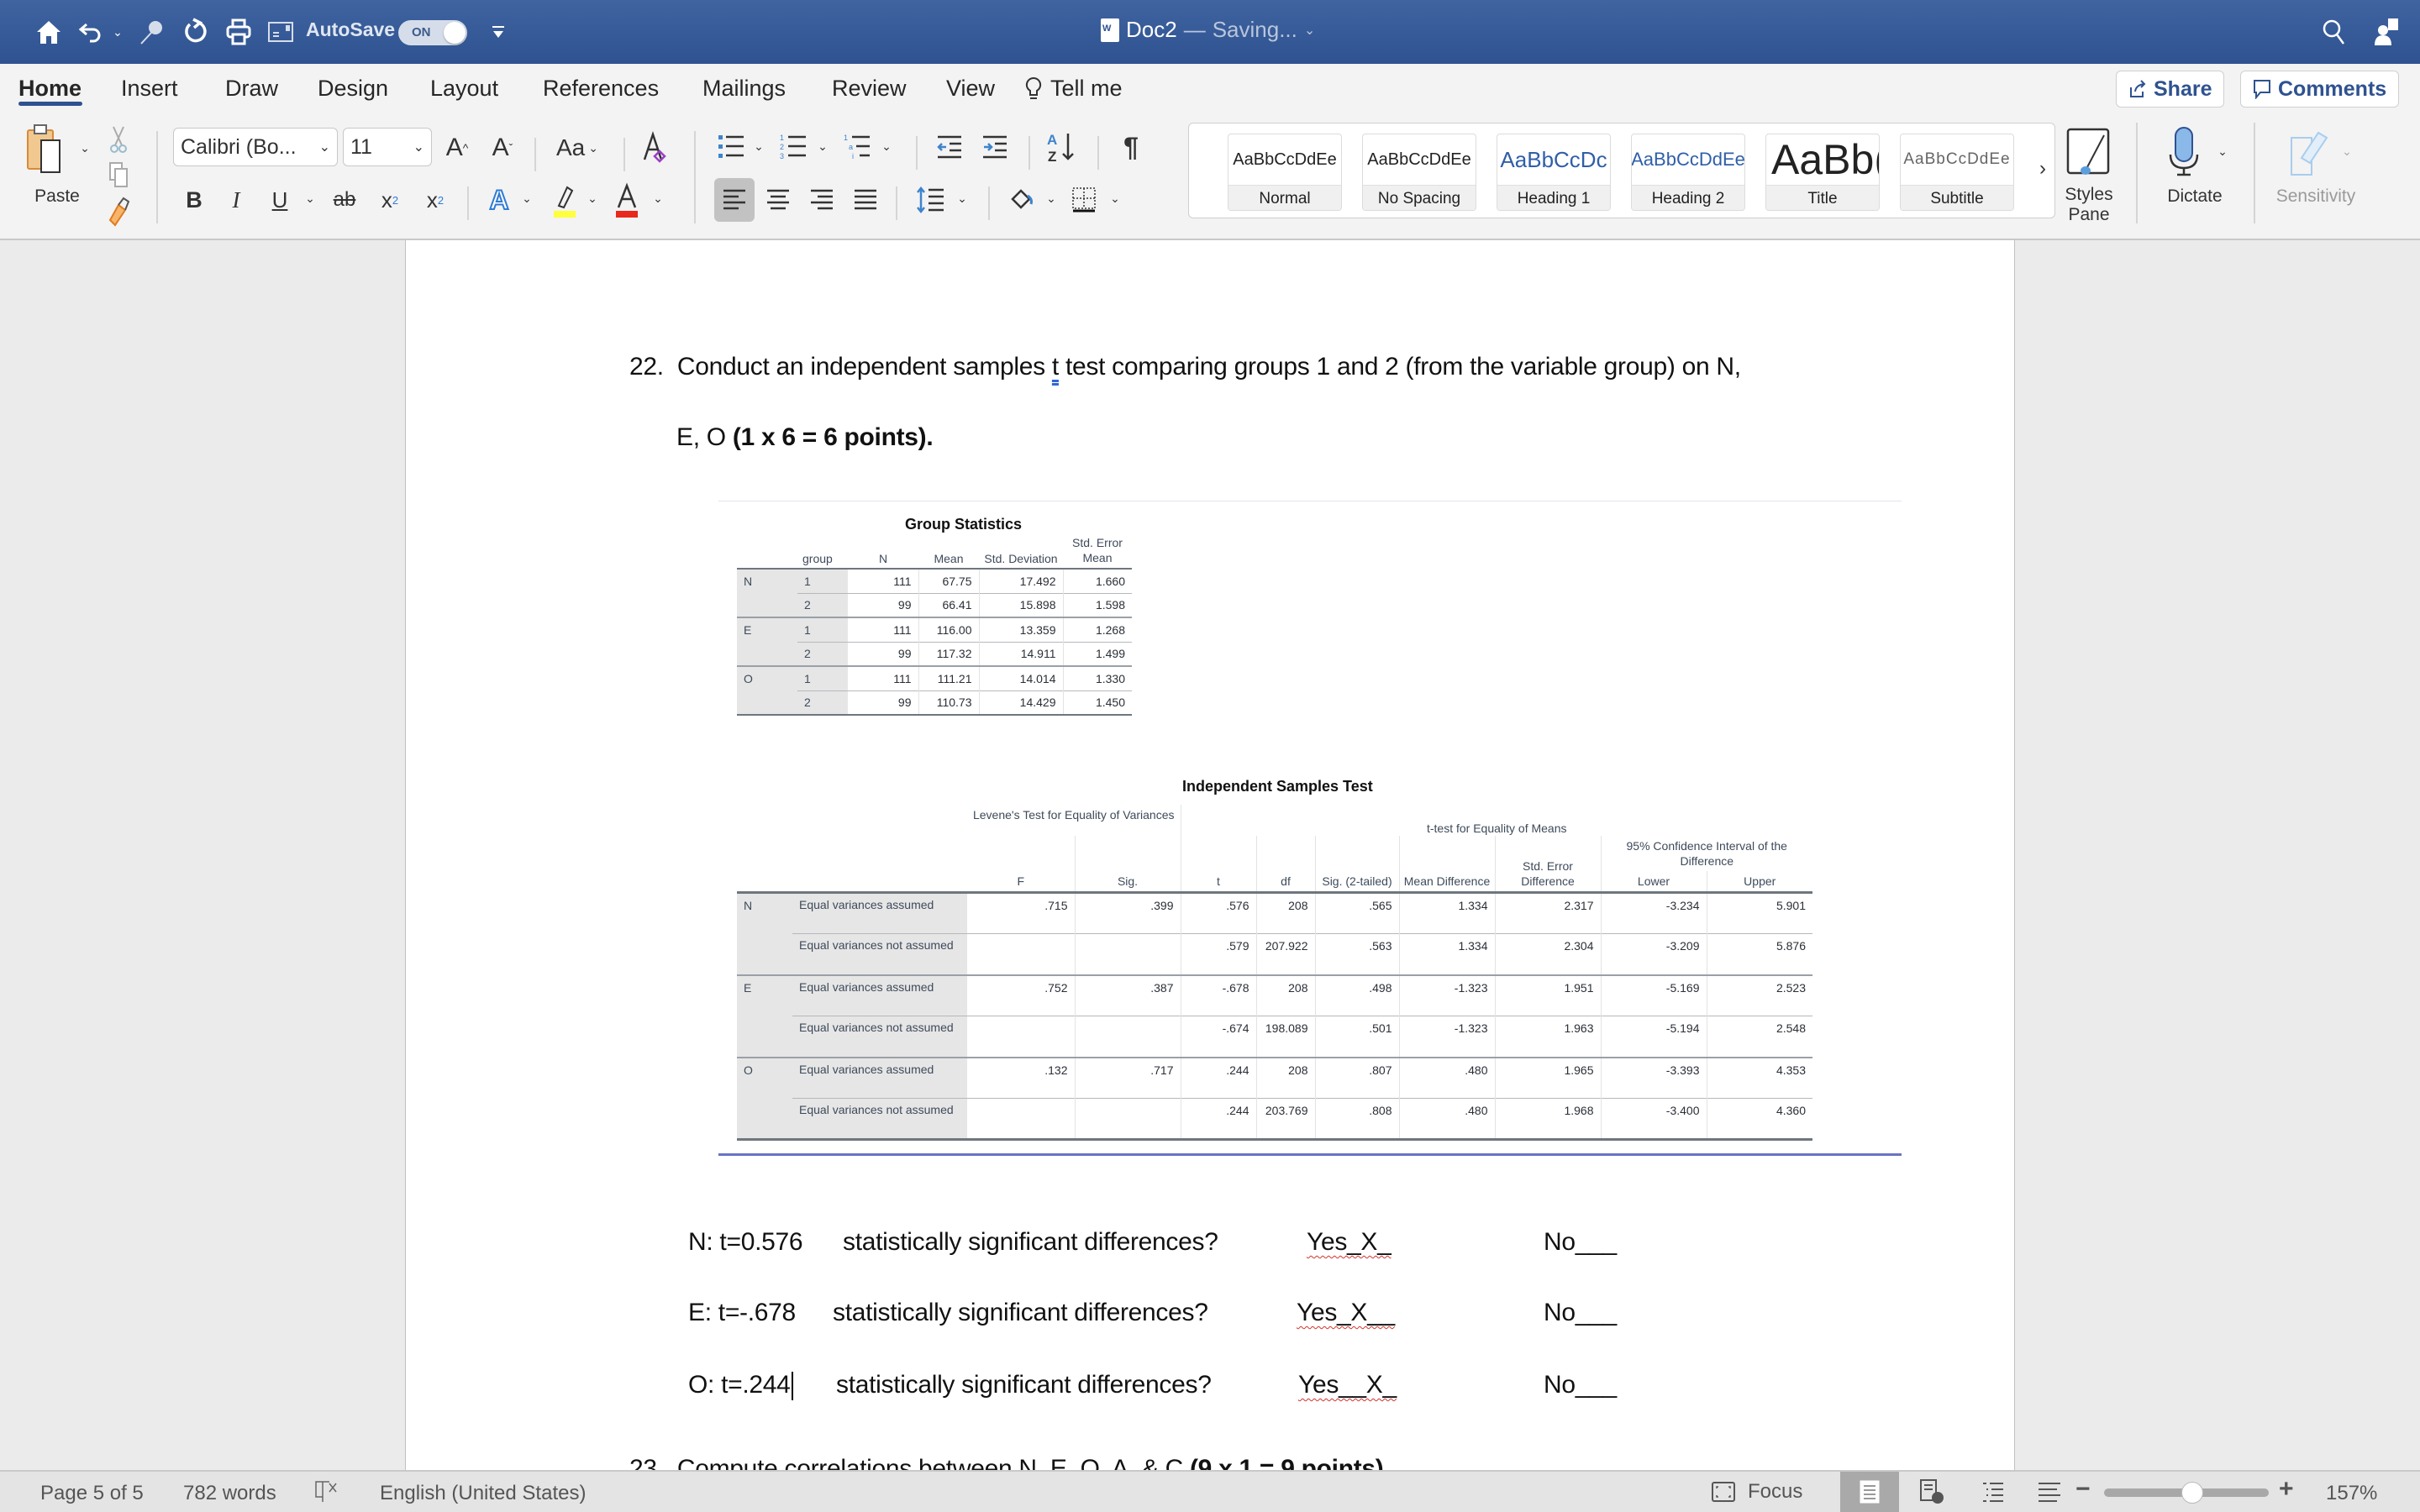 The height and width of the screenshot is (1512, 2420). Describe the element at coordinates (1051, 198) in the screenshot. I see `shading-dropdown-icon: ⌄` at that location.